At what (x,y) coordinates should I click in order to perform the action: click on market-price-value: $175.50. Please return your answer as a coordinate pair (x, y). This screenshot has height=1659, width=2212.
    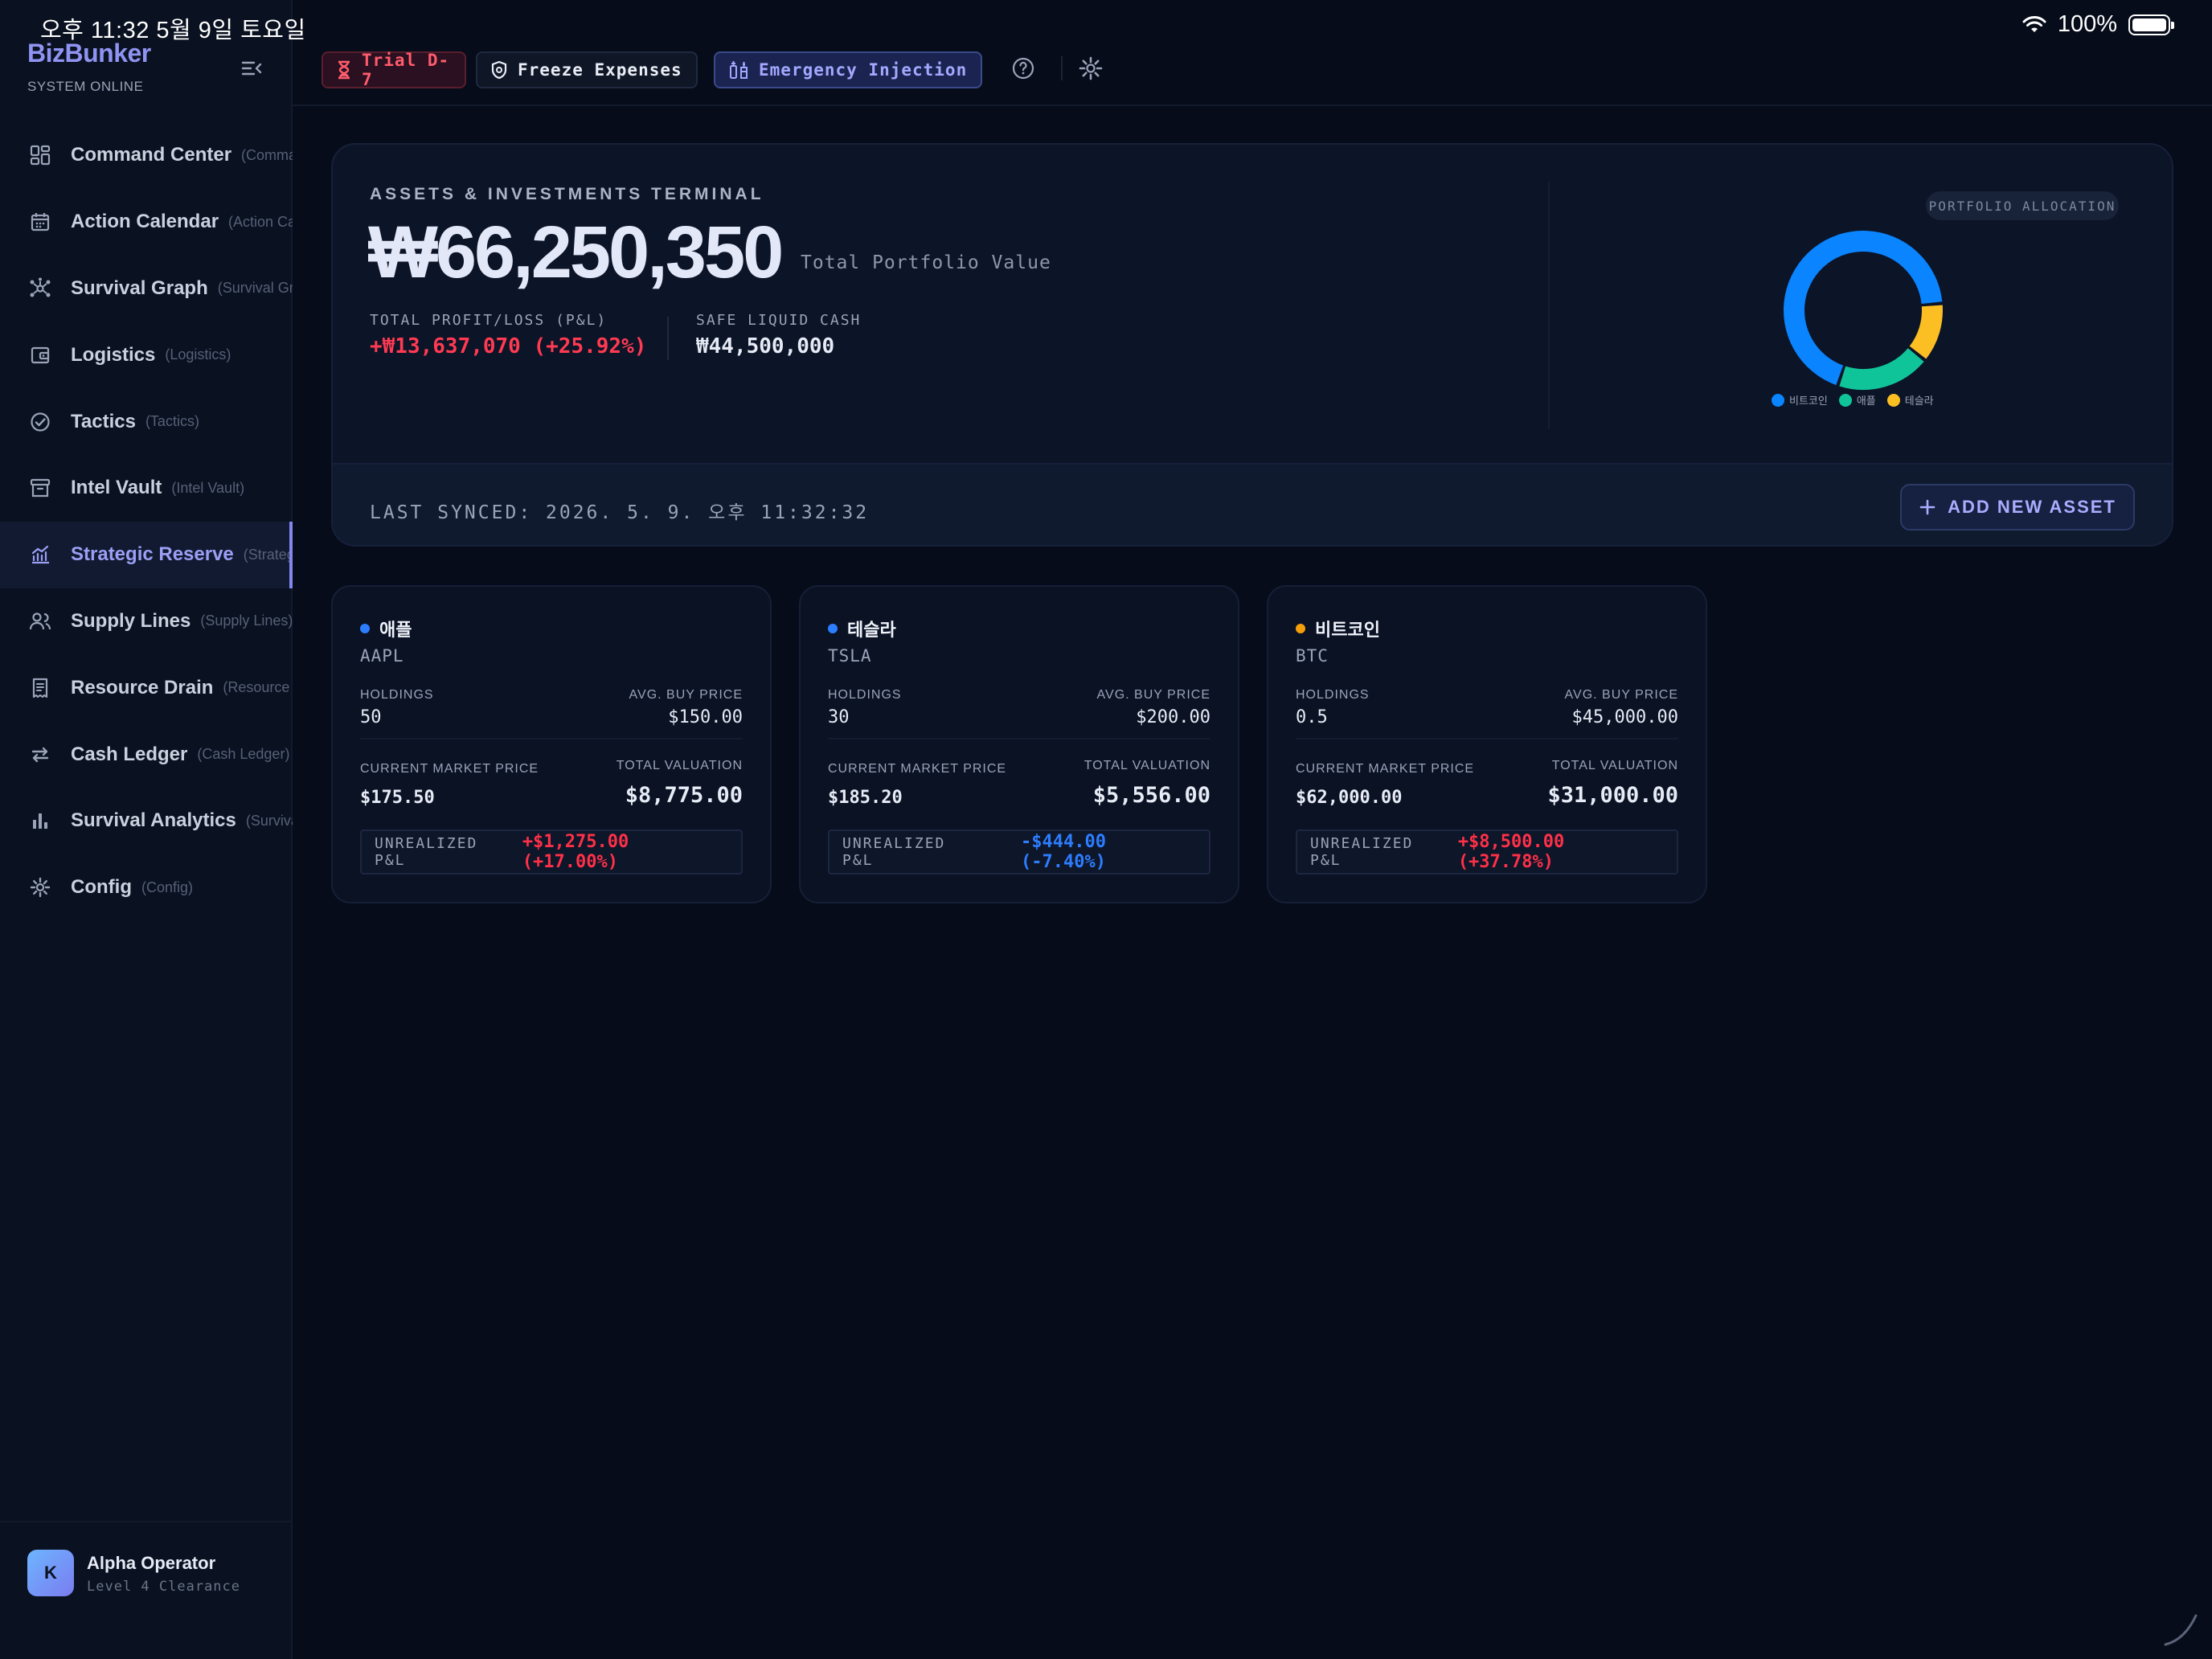
    Looking at the image, I should click on (397, 798).